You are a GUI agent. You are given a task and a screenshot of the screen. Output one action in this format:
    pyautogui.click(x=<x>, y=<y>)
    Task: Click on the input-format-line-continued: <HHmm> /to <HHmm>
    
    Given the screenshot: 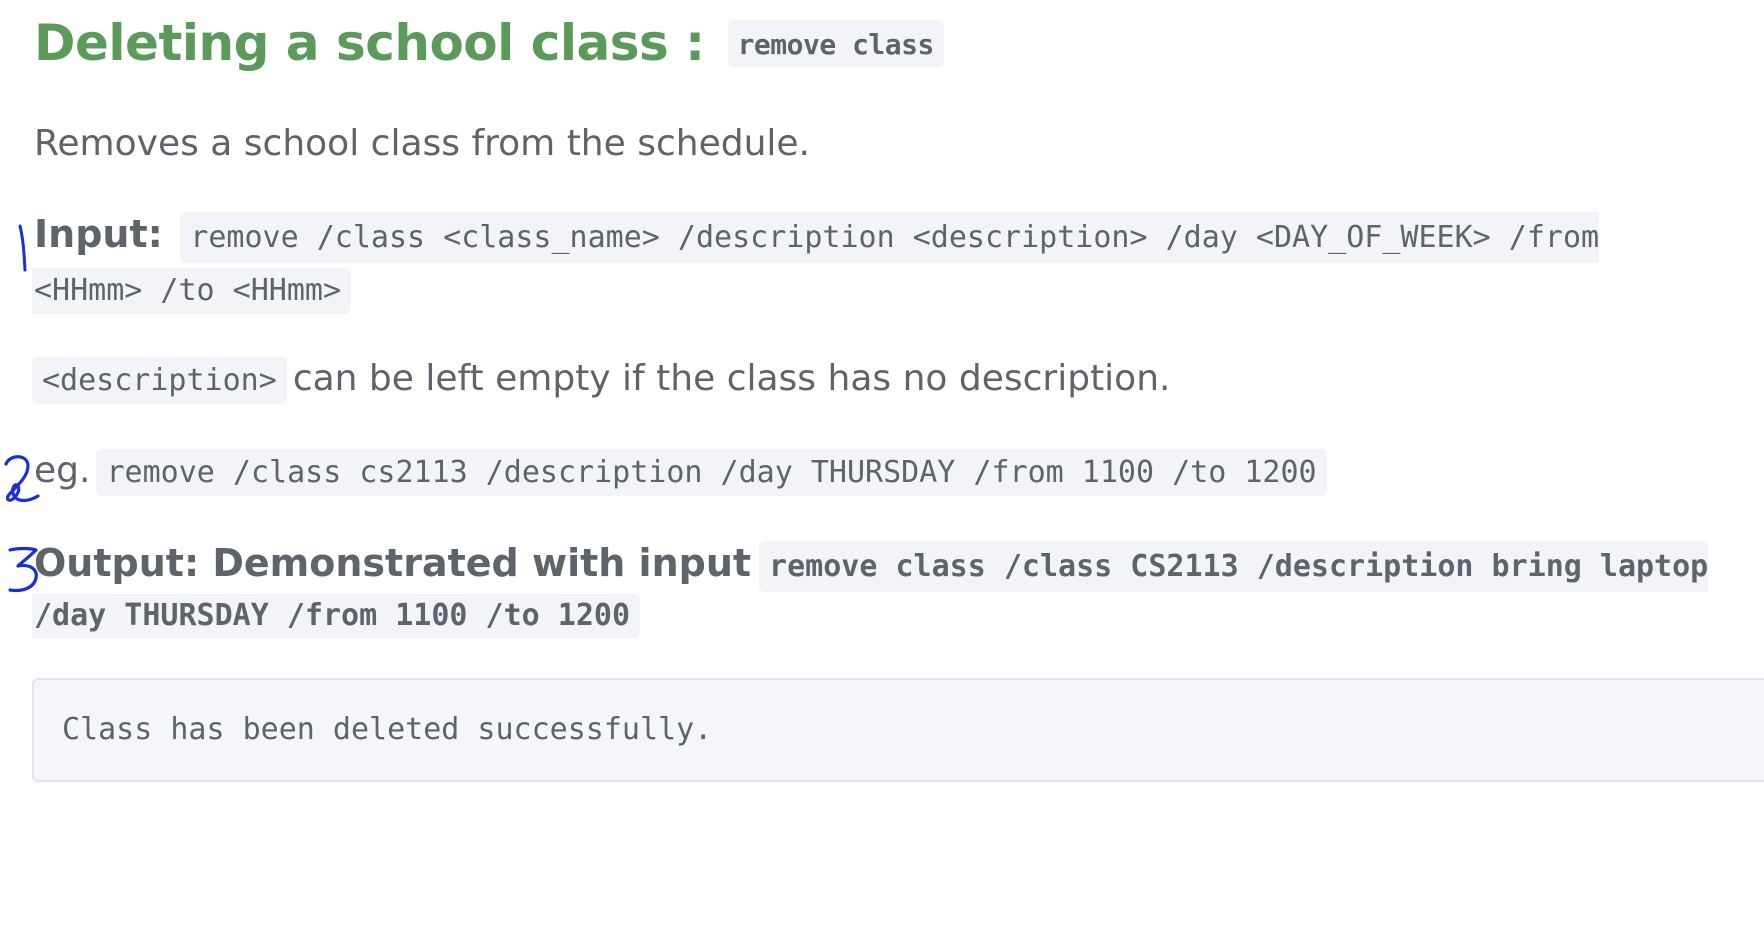 What is the action you would take?
    pyautogui.click(x=192, y=291)
    